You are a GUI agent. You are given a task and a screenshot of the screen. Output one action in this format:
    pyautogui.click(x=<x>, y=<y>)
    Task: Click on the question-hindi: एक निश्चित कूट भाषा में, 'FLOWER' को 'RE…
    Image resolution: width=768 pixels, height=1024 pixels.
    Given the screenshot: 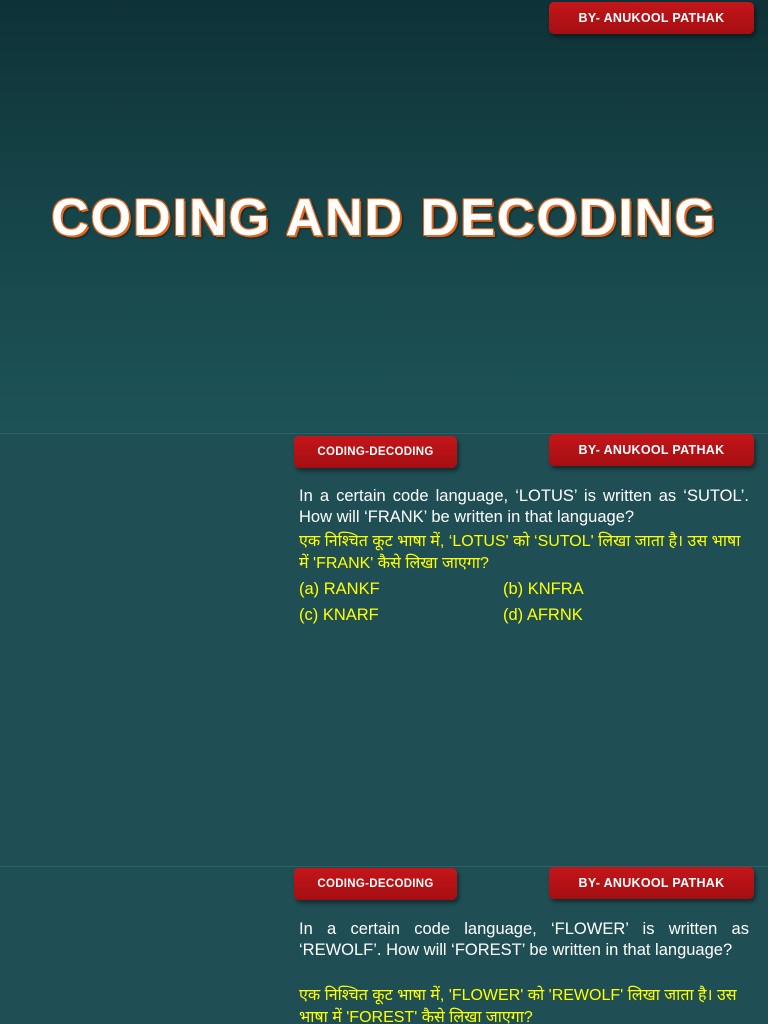 What is the action you would take?
    pyautogui.click(x=518, y=1005)
    